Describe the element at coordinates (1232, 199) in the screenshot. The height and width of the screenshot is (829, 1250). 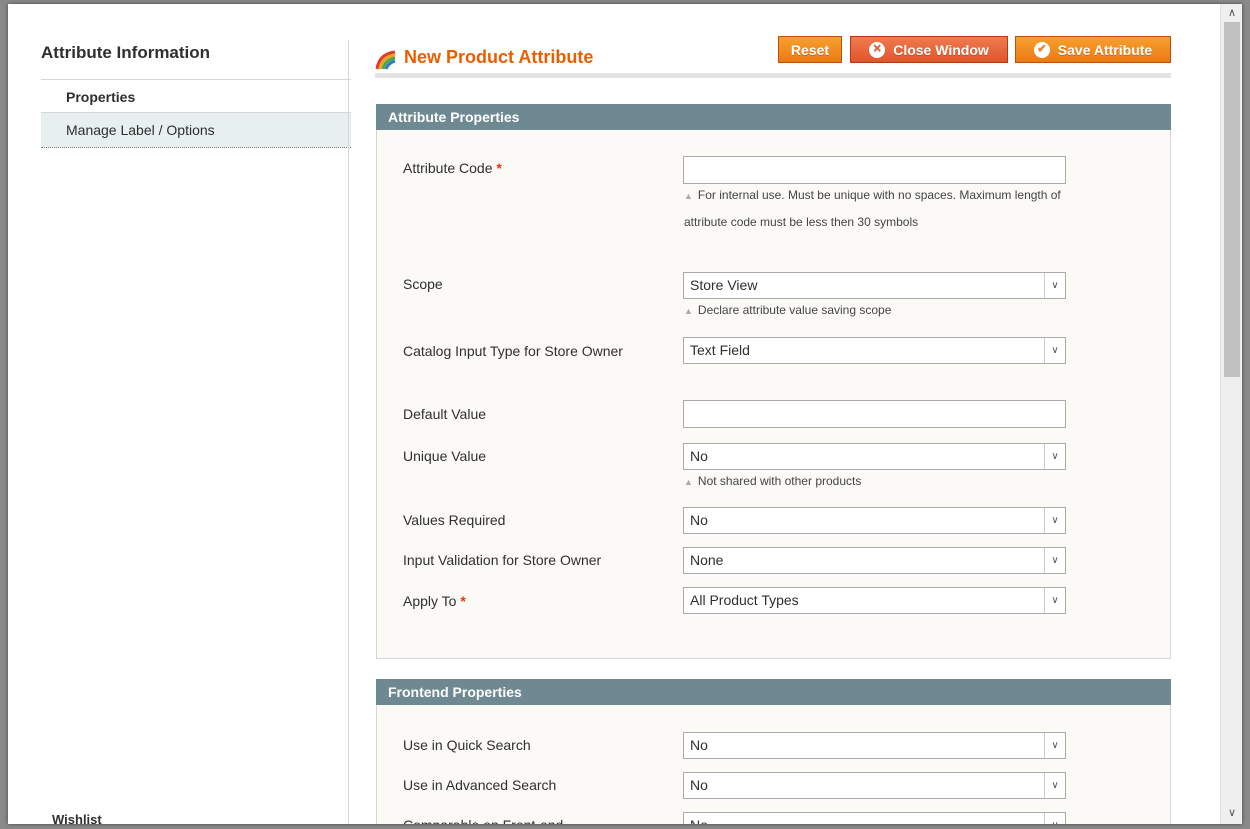
I see `scroll-thumb` at that location.